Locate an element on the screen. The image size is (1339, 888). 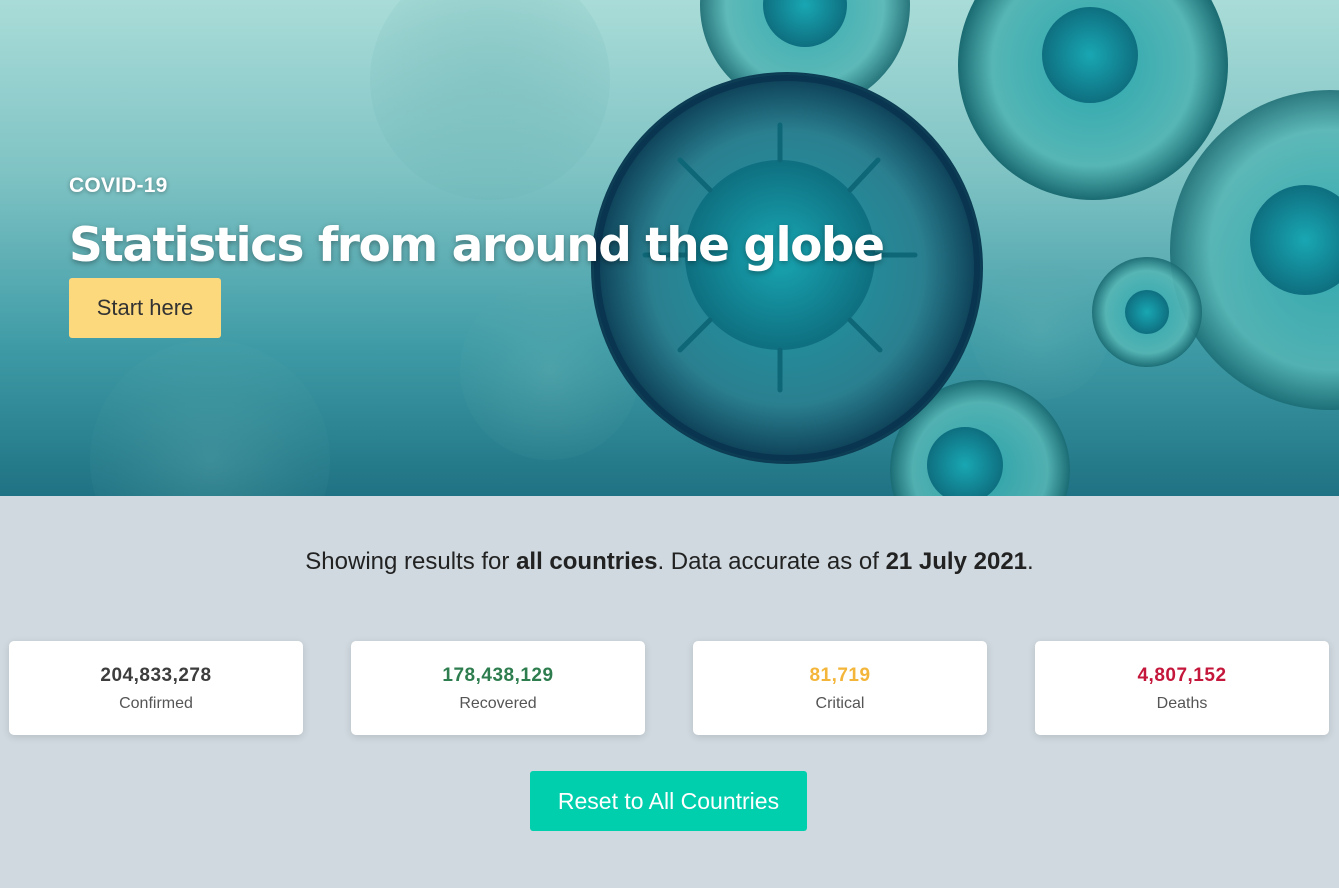
start-here-button: Start here is located at coordinates (145, 307).